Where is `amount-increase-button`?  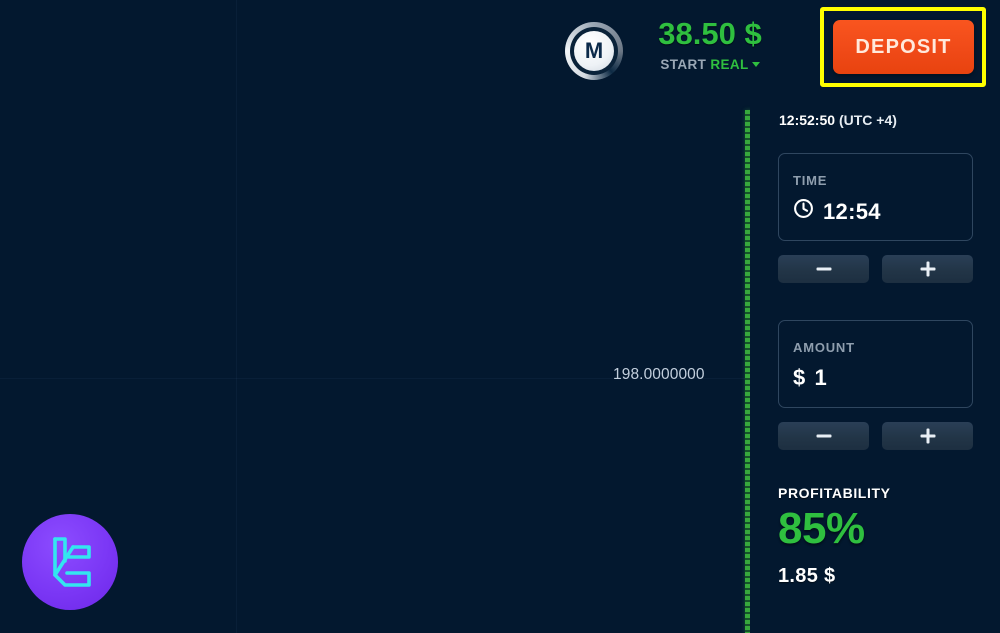
amount-increase-button is located at coordinates (927, 436).